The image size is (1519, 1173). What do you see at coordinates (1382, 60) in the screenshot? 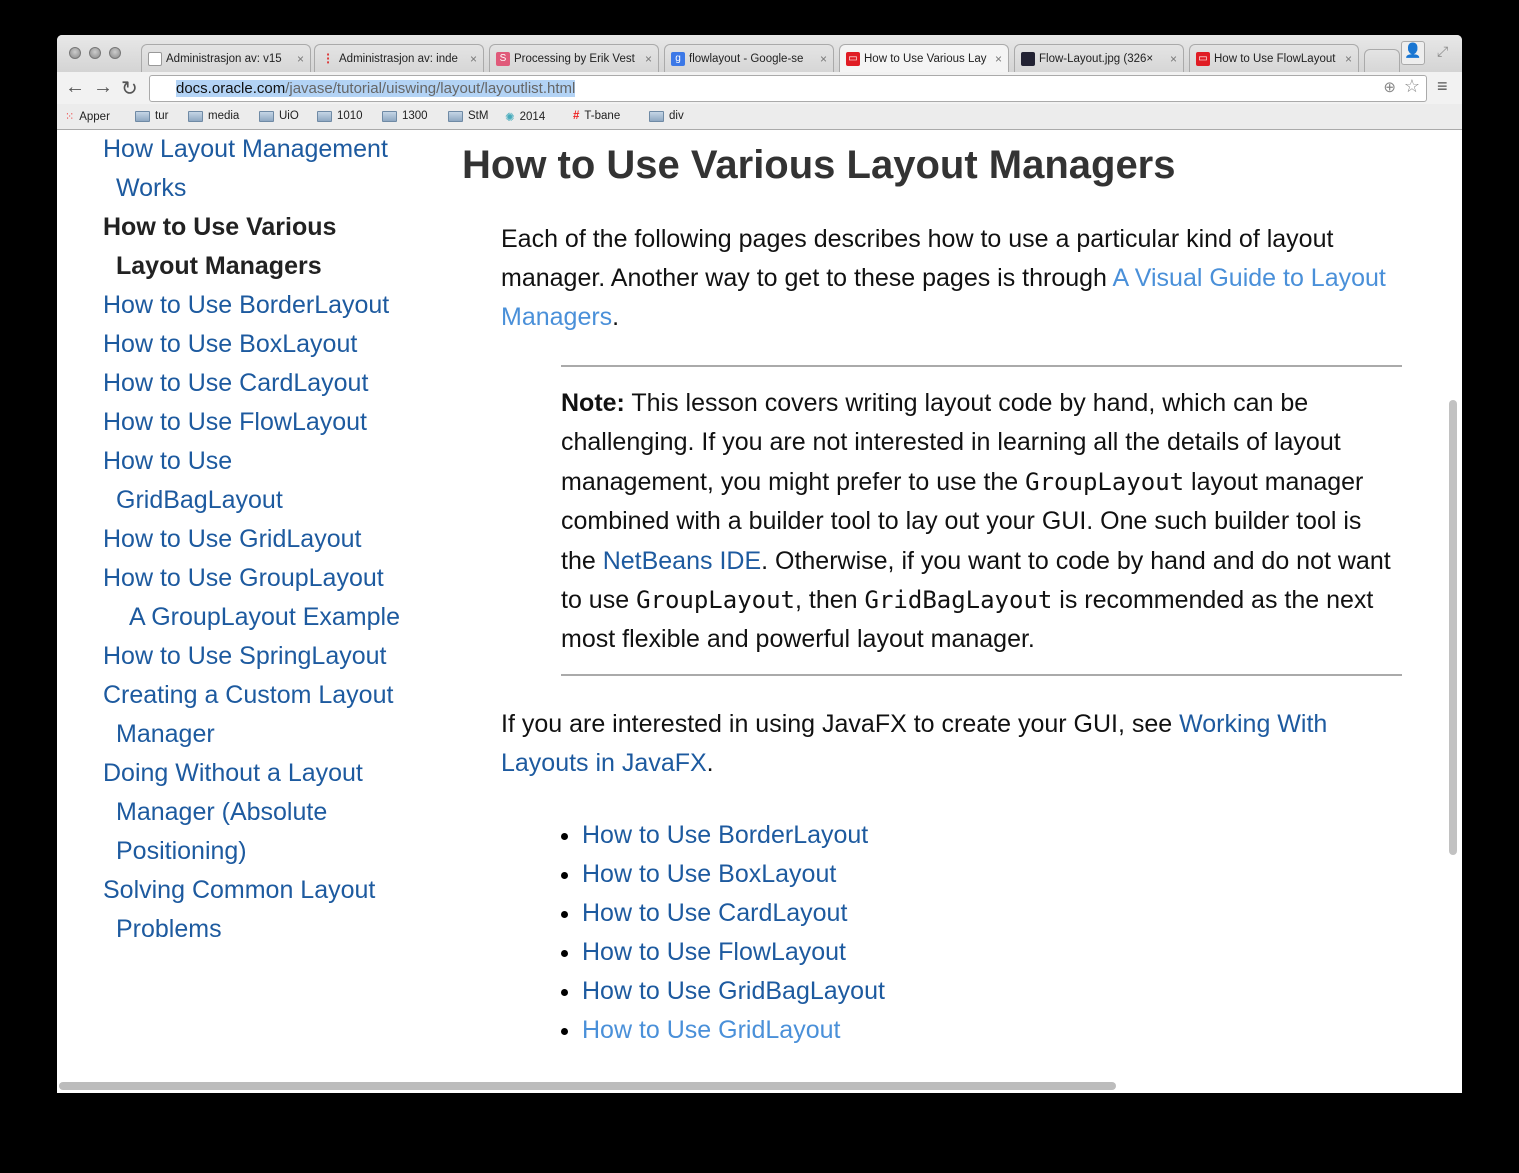
I see `new-tab-button` at bounding box center [1382, 60].